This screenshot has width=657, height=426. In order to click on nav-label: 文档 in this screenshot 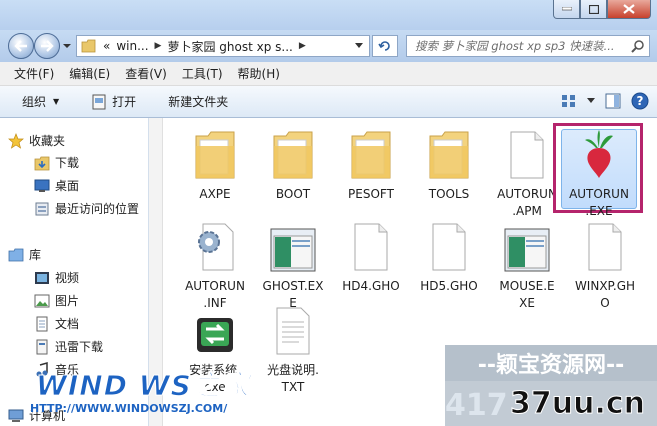, I will do `click(67, 324)`.